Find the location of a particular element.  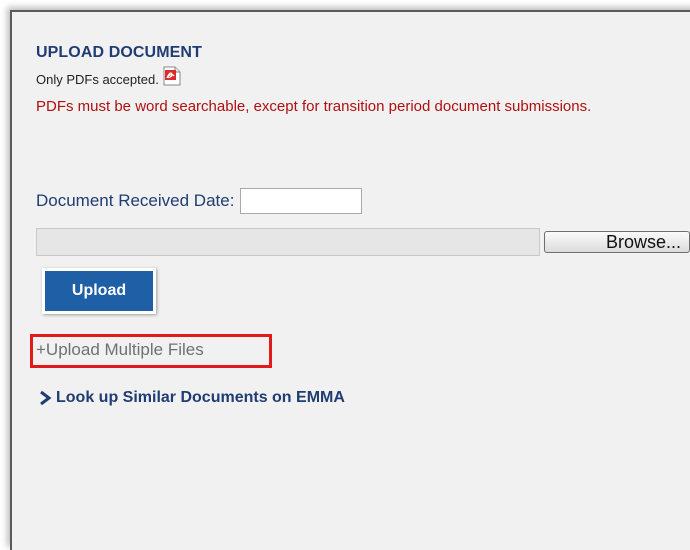

pdf-file-icon is located at coordinates (172, 76).